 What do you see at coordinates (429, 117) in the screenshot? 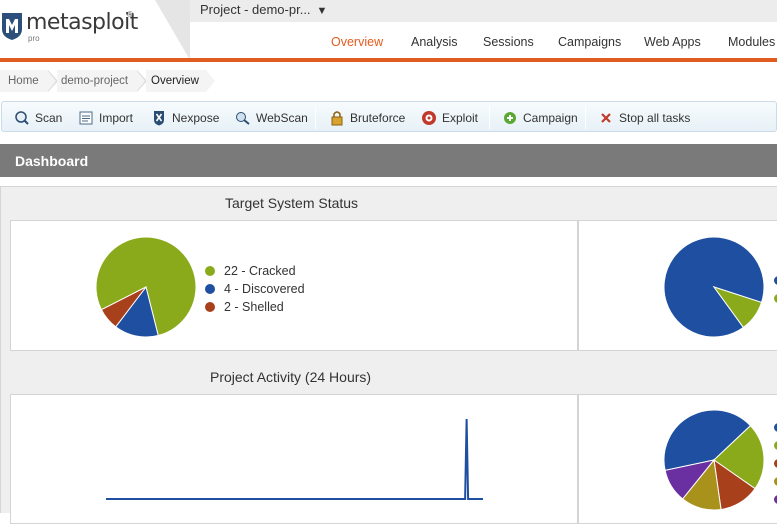
I see `exploit-icon` at bounding box center [429, 117].